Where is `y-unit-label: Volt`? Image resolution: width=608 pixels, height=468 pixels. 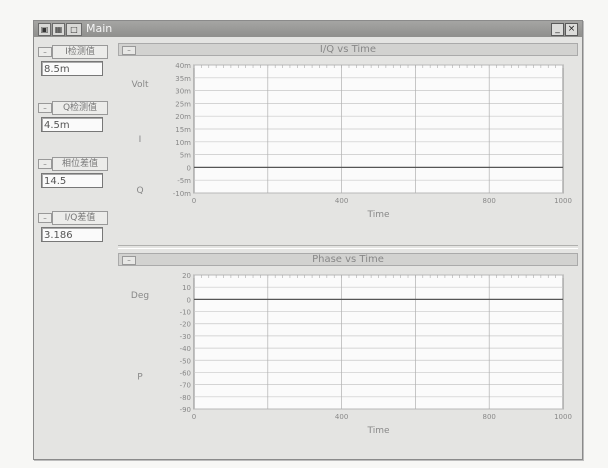 y-unit-label: Volt is located at coordinates (140, 85).